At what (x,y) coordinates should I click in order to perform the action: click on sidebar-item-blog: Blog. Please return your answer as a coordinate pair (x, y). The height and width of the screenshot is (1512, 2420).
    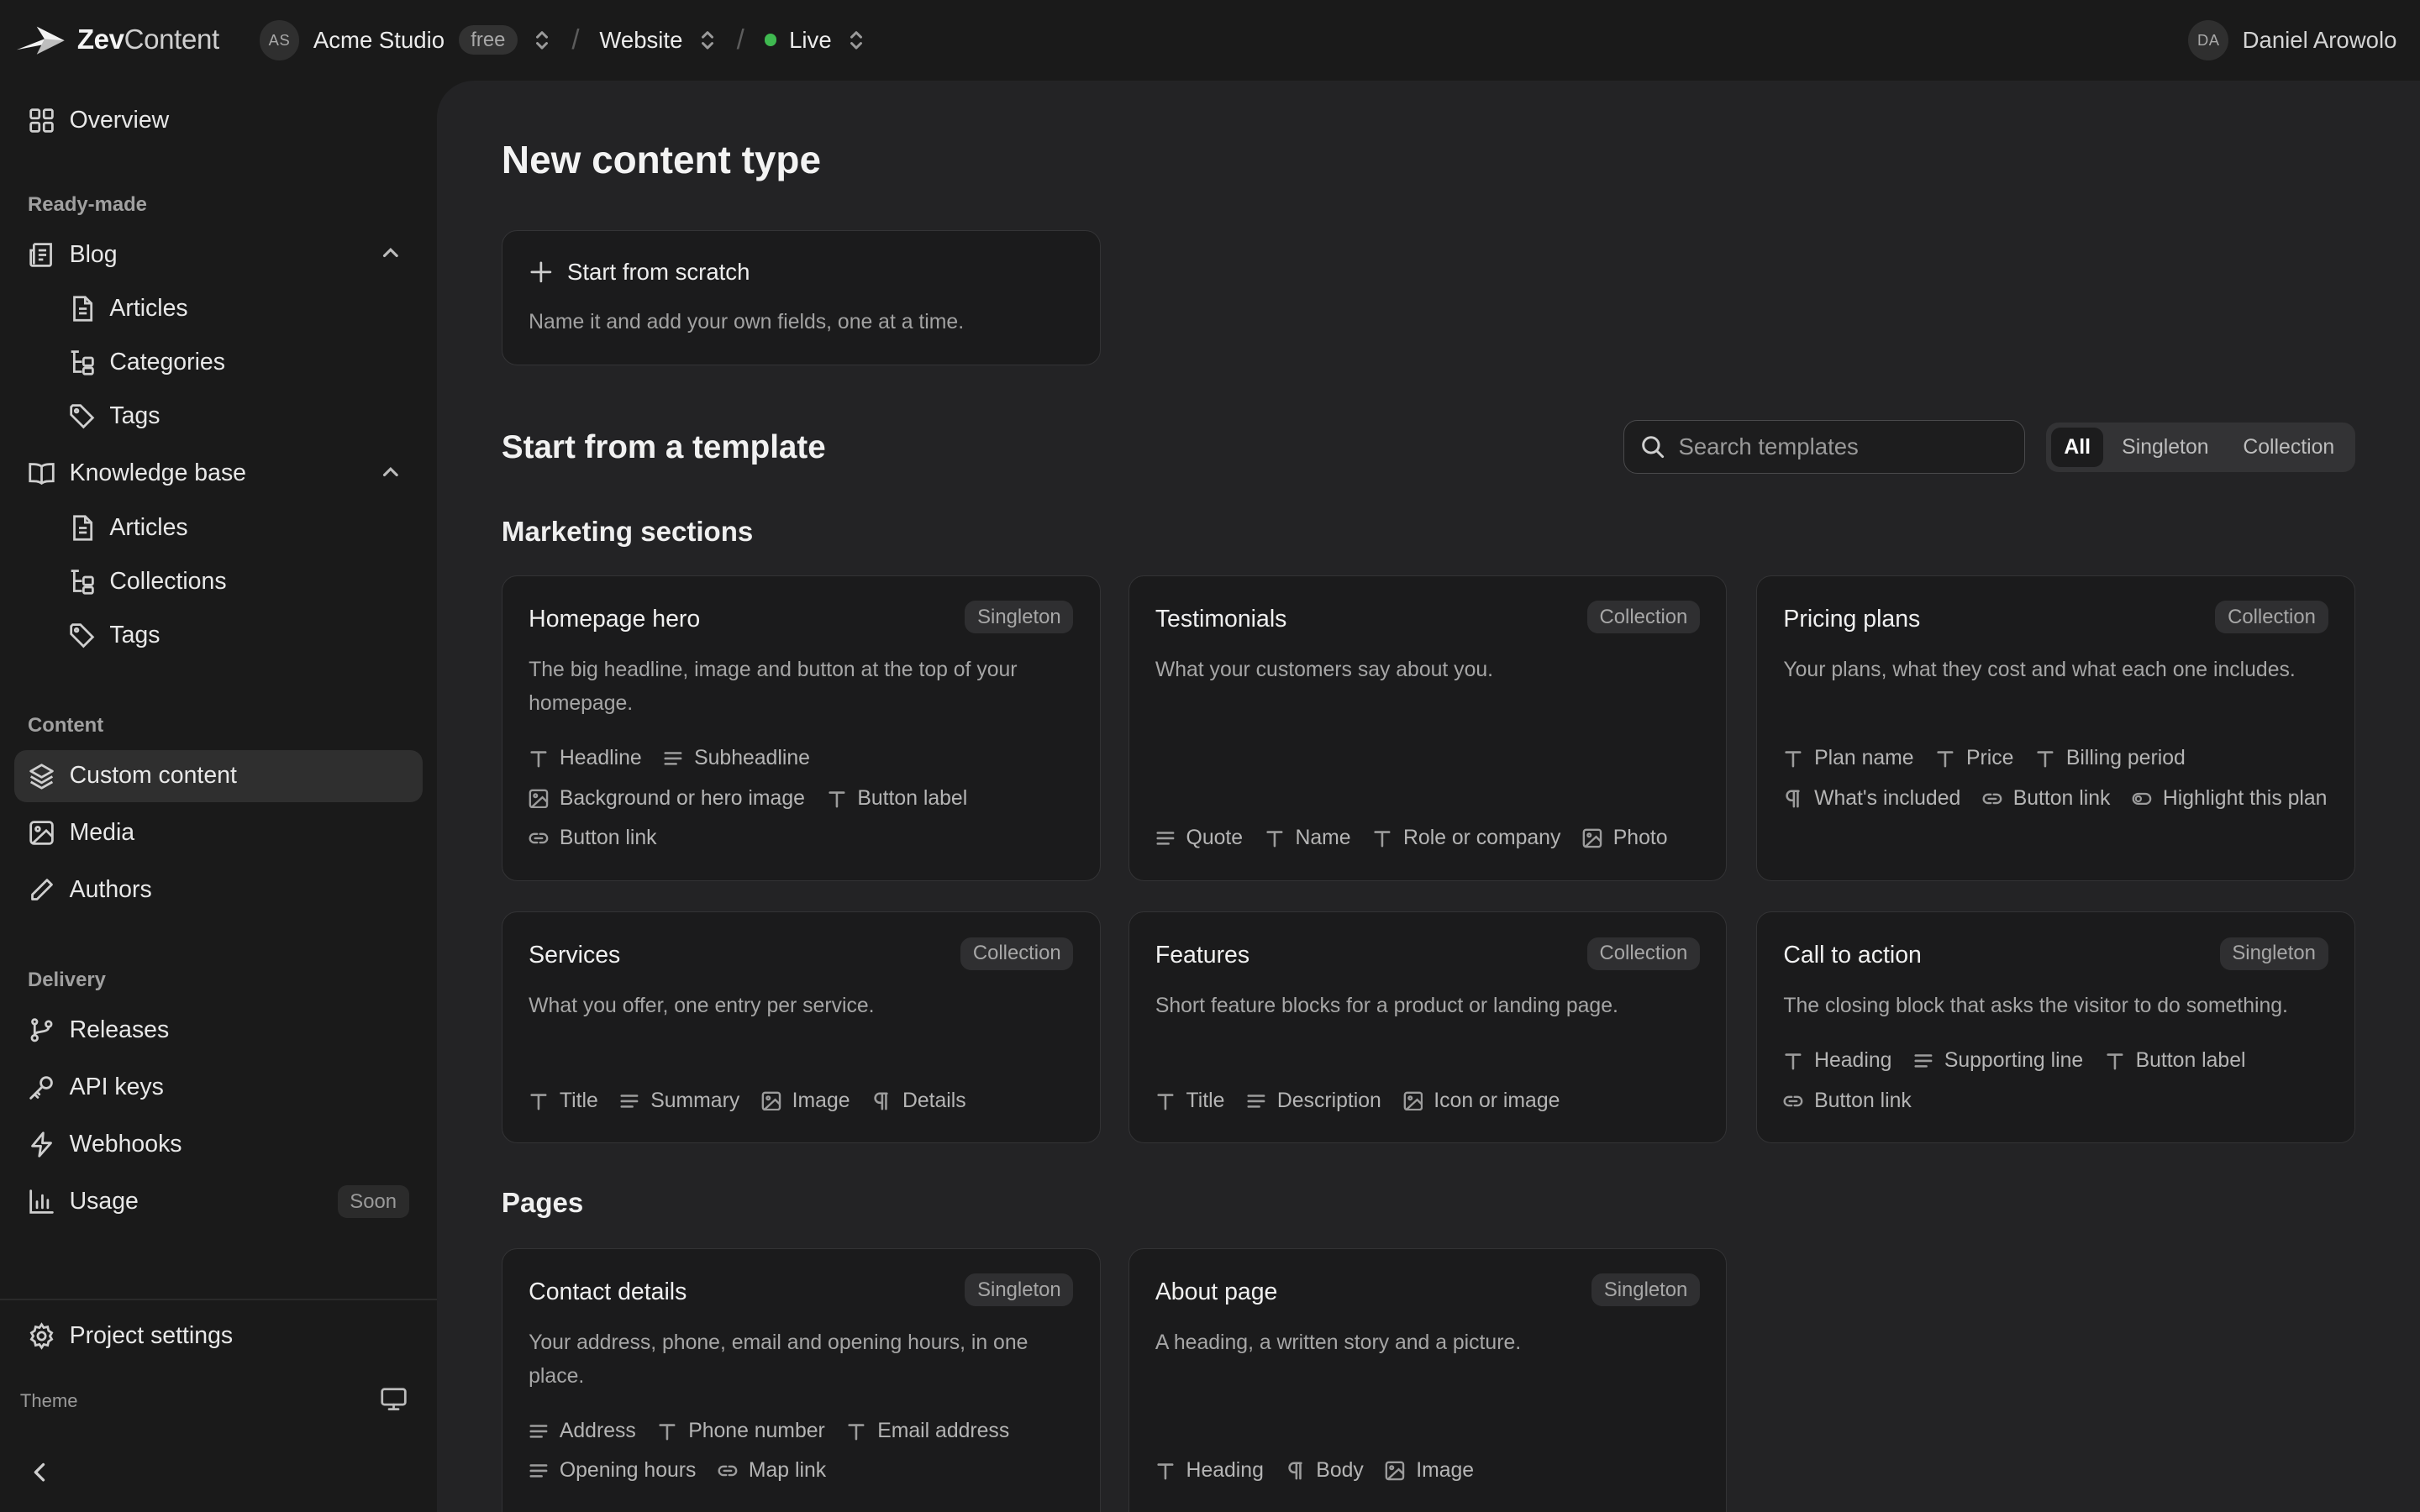
    Looking at the image, I should click on (219, 254).